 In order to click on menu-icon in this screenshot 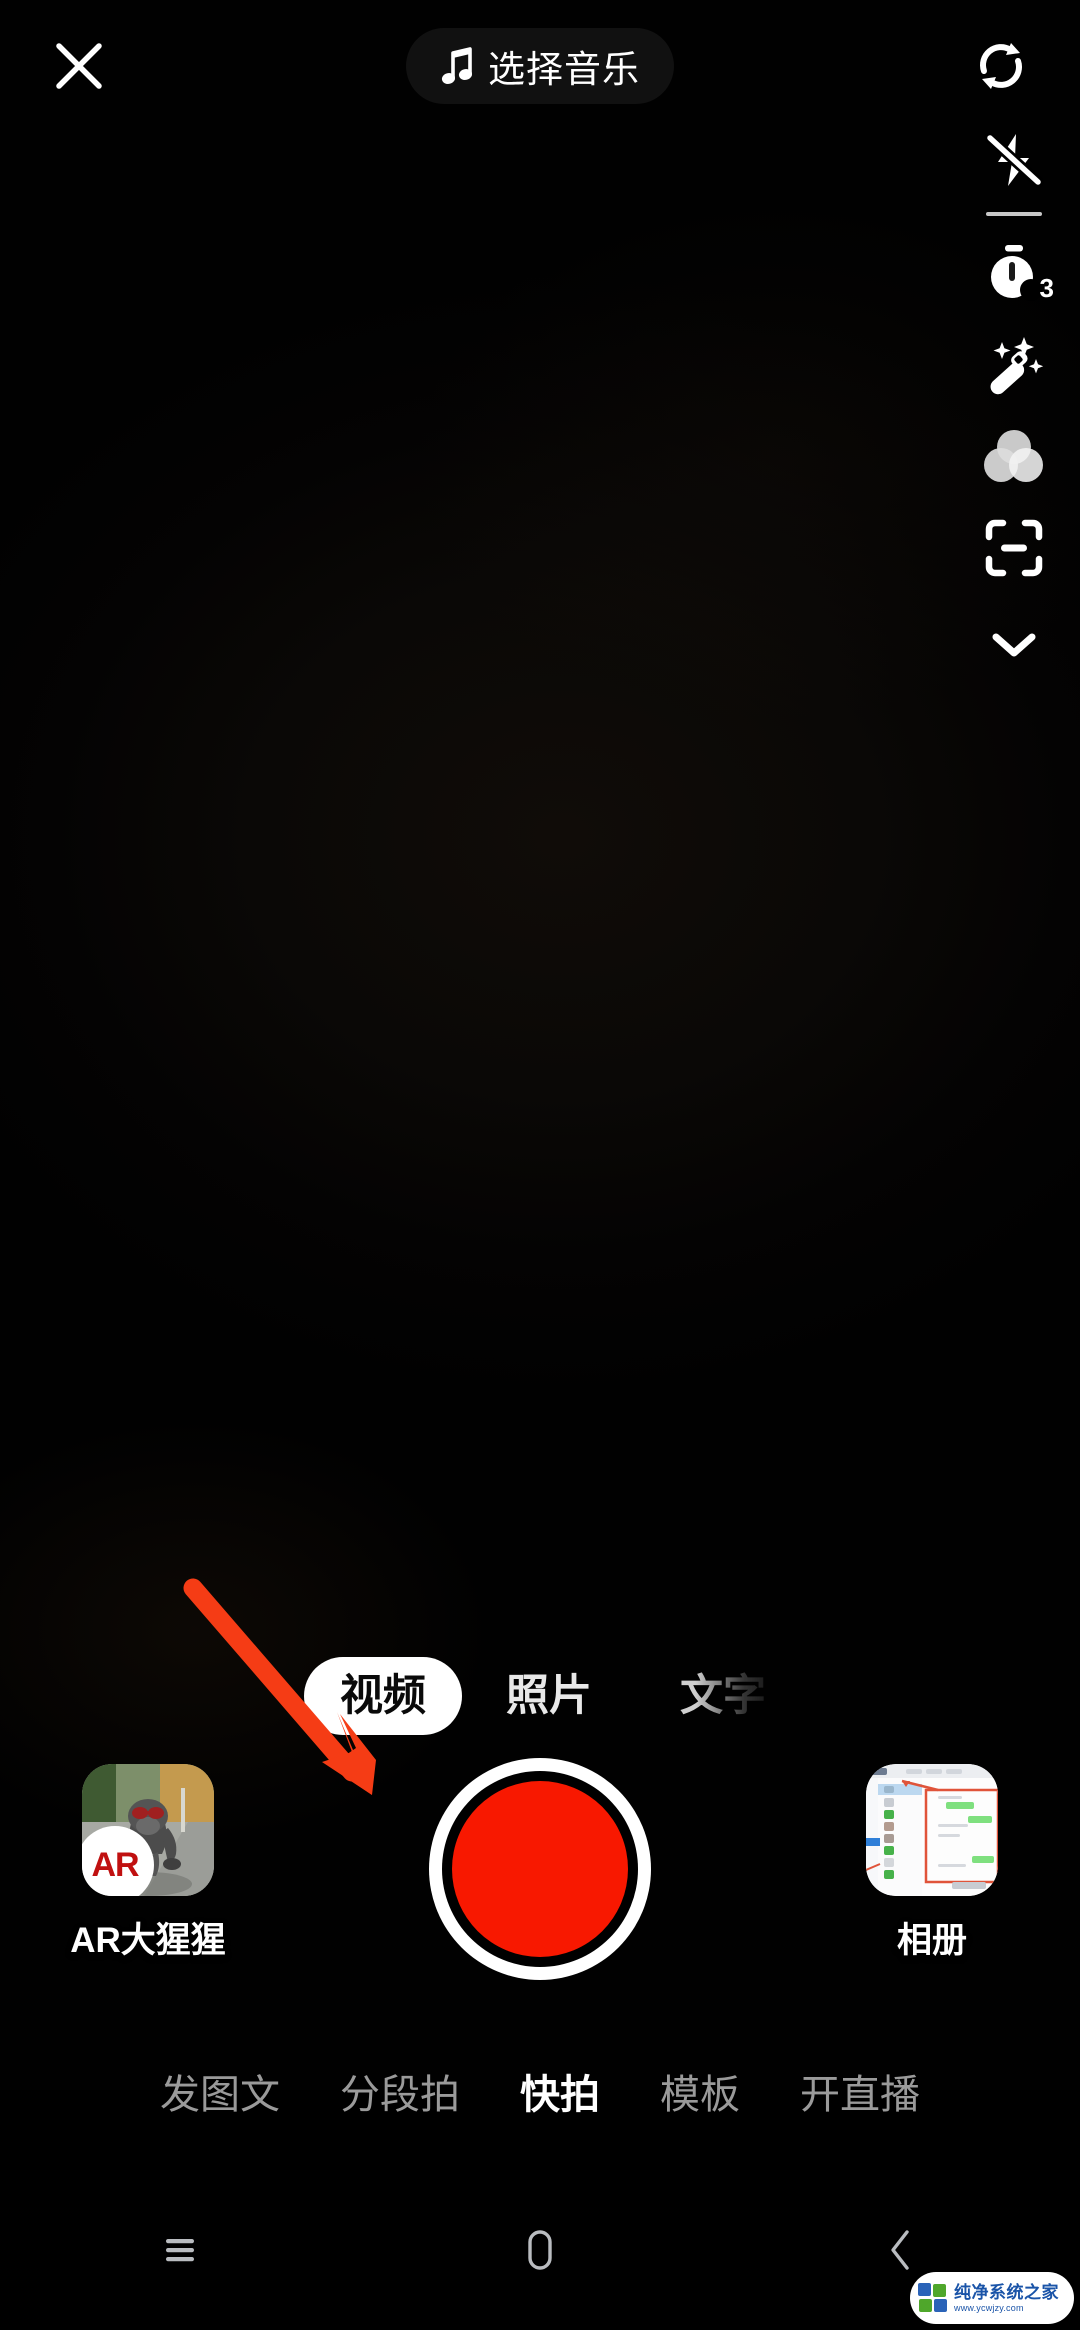, I will do `click(180, 2250)`.